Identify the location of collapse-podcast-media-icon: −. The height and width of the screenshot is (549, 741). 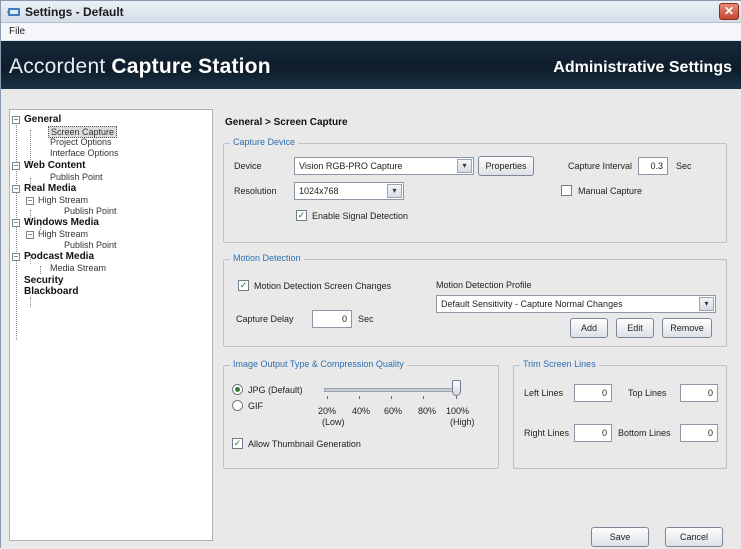
(16, 257).